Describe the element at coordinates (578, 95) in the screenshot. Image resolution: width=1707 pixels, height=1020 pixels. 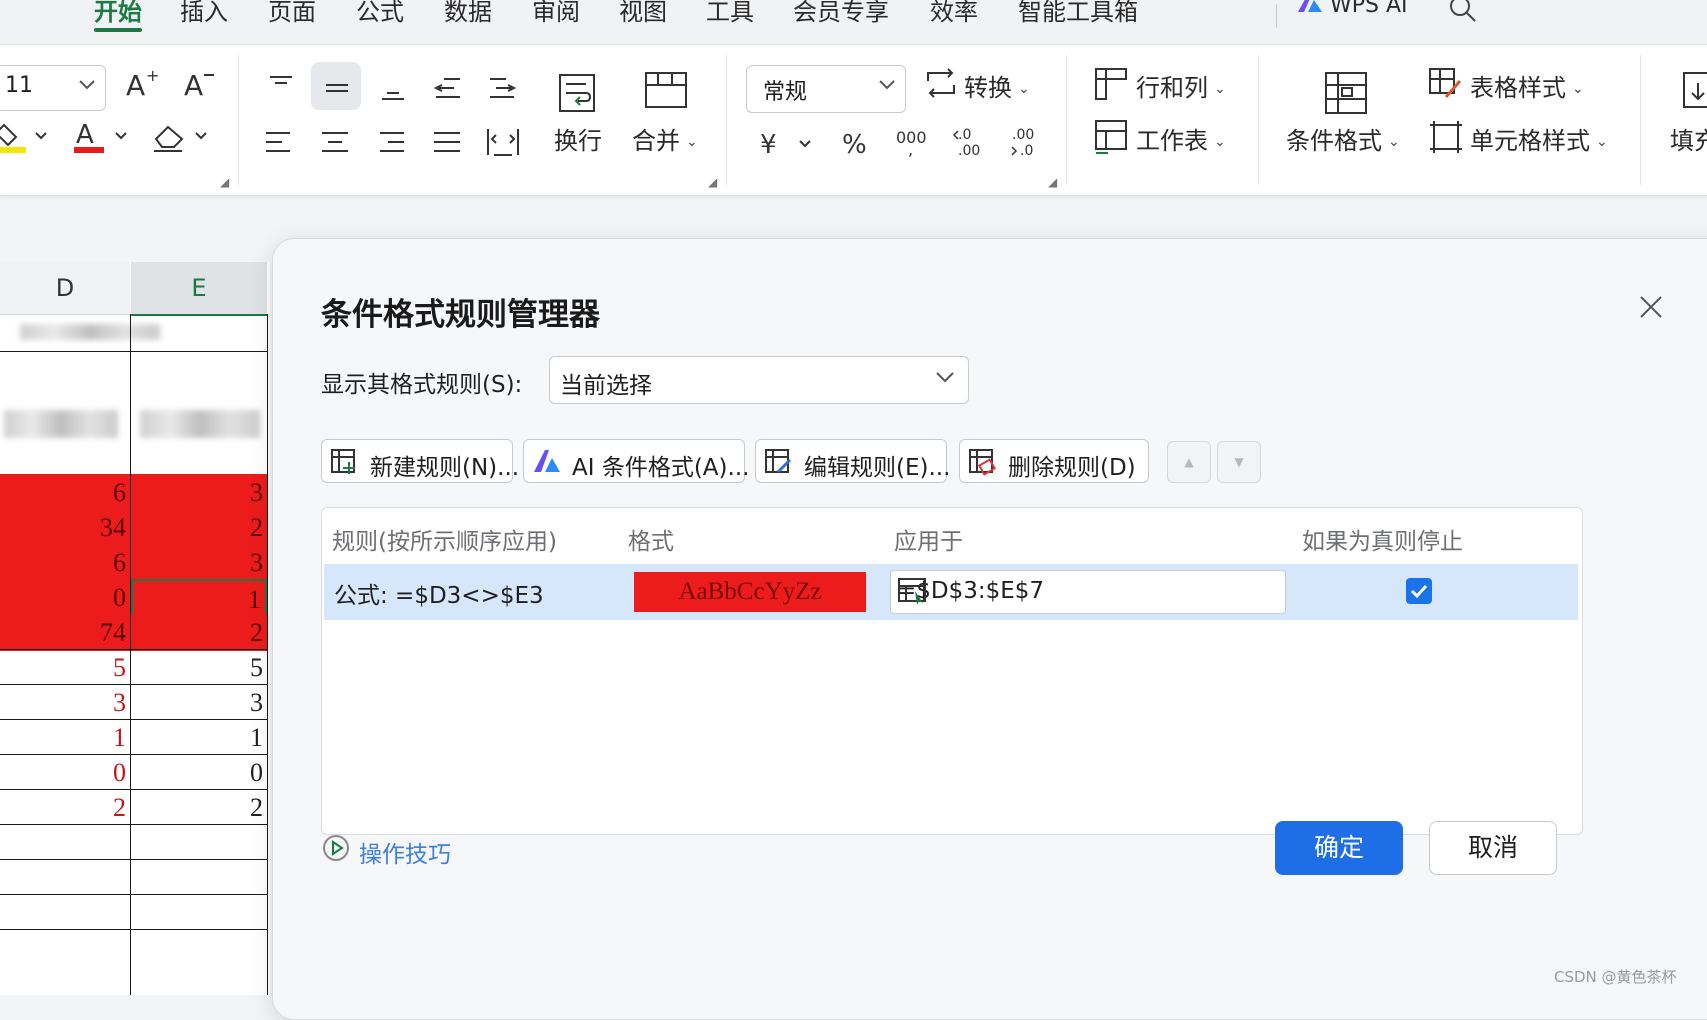
I see `wrap-text-icon` at that location.